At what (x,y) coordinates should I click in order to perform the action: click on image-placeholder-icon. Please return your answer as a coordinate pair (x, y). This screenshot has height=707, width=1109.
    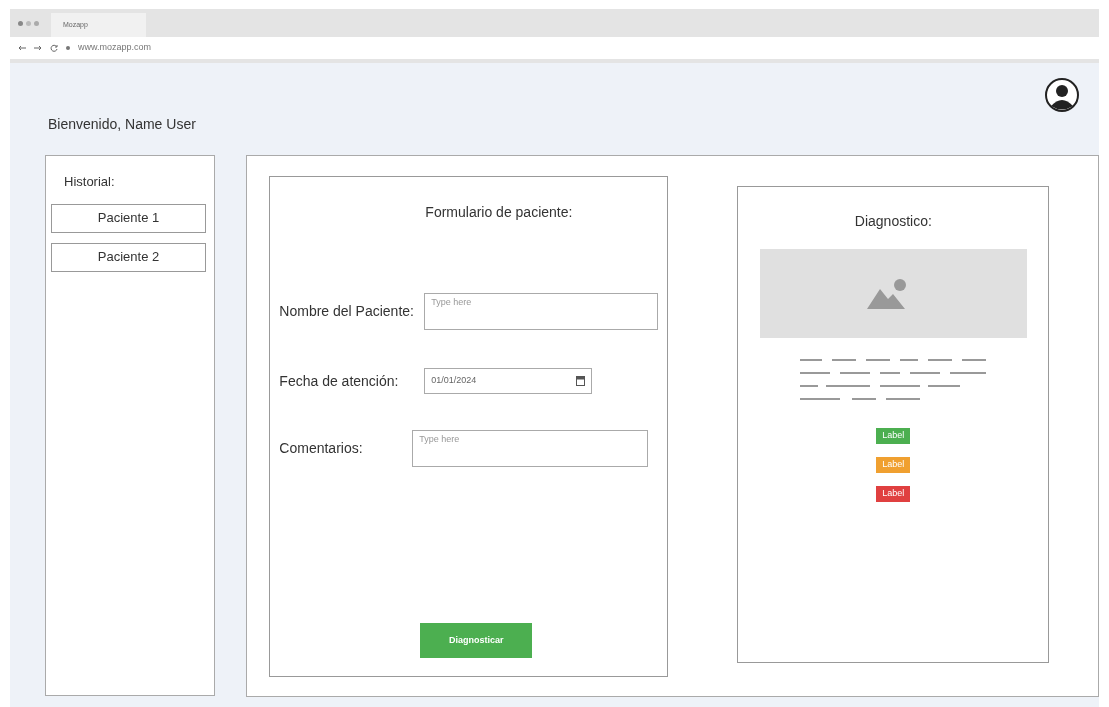
    Looking at the image, I should click on (893, 293).